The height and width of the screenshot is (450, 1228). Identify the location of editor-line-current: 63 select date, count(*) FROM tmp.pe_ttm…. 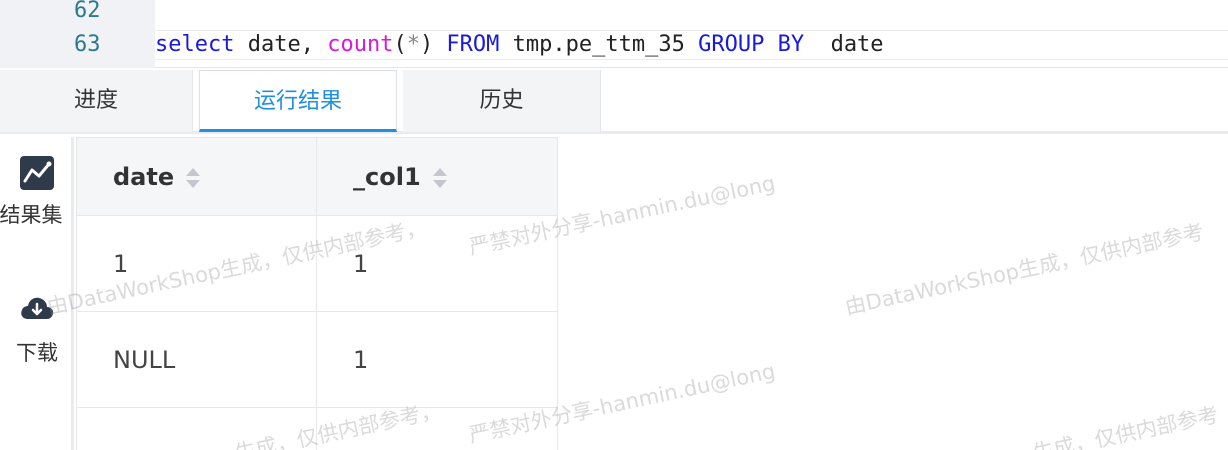
(614, 45).